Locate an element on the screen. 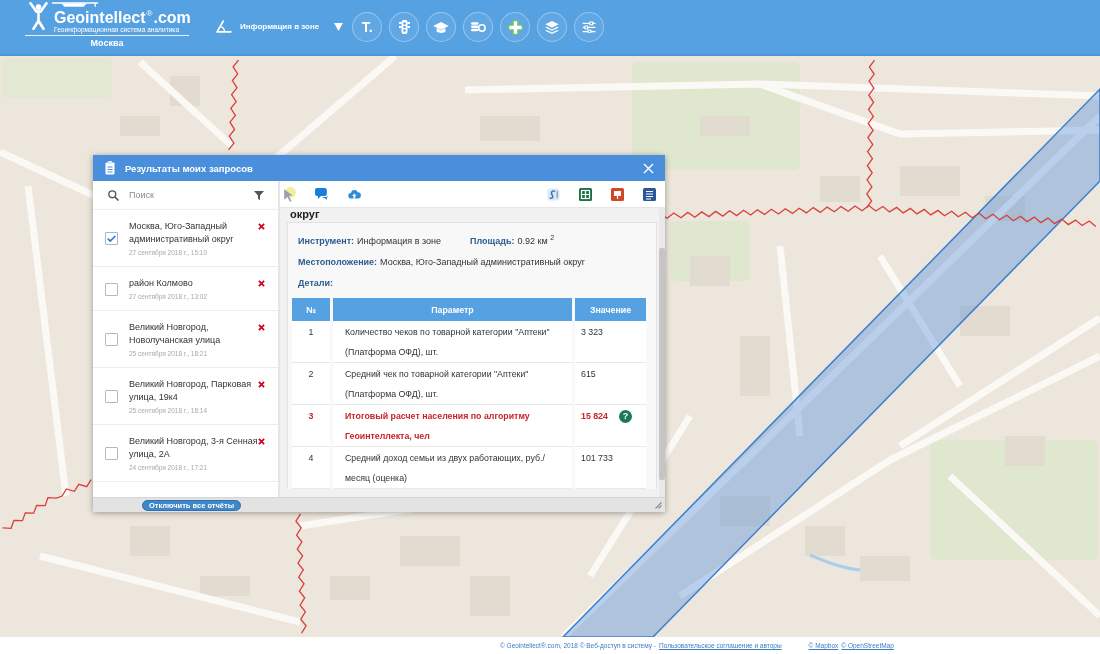  wave-icon is located at coordinates (553, 194).